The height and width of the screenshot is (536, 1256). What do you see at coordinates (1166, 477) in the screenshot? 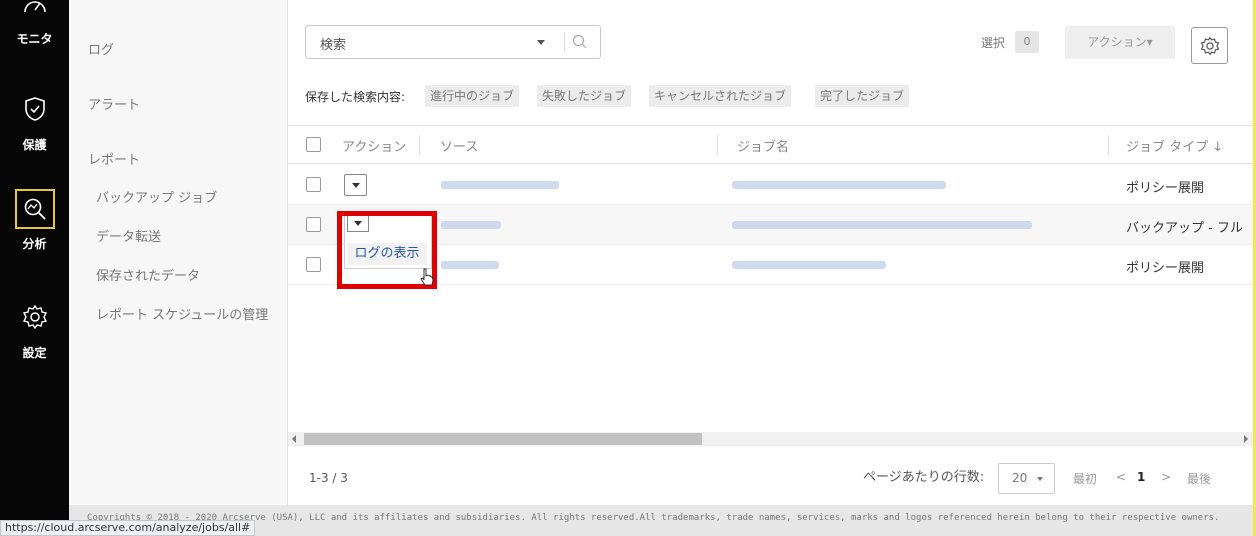
I see `next-page-button: >` at bounding box center [1166, 477].